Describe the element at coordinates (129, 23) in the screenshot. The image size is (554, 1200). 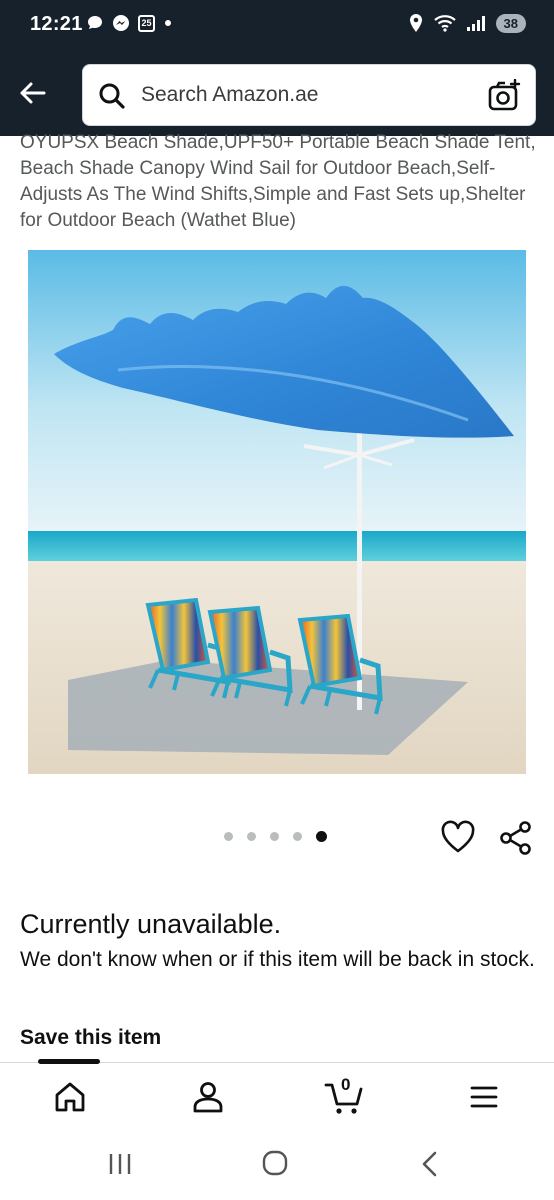
I see `status-notification-icons: 25` at that location.